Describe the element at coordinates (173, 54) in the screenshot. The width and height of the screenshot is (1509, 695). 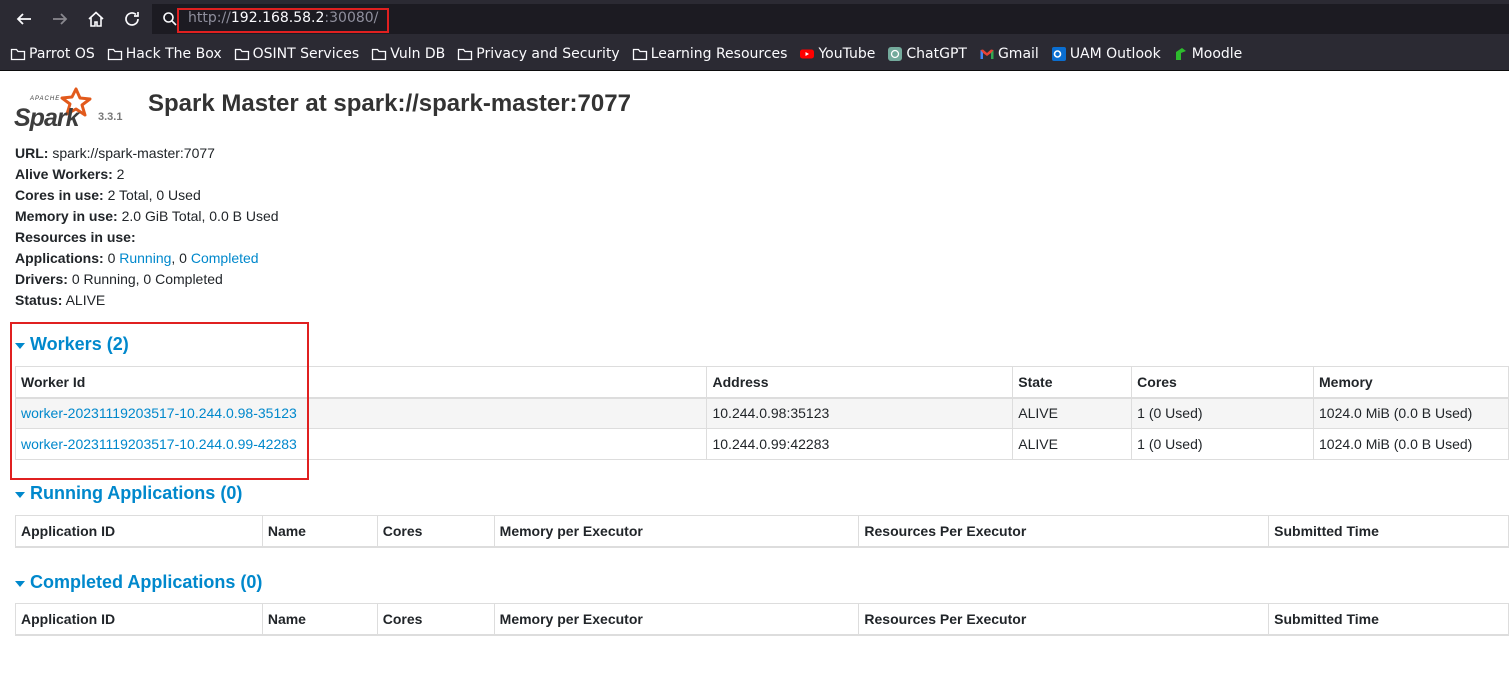
I see `bookmark-label: Hack The Box` at that location.